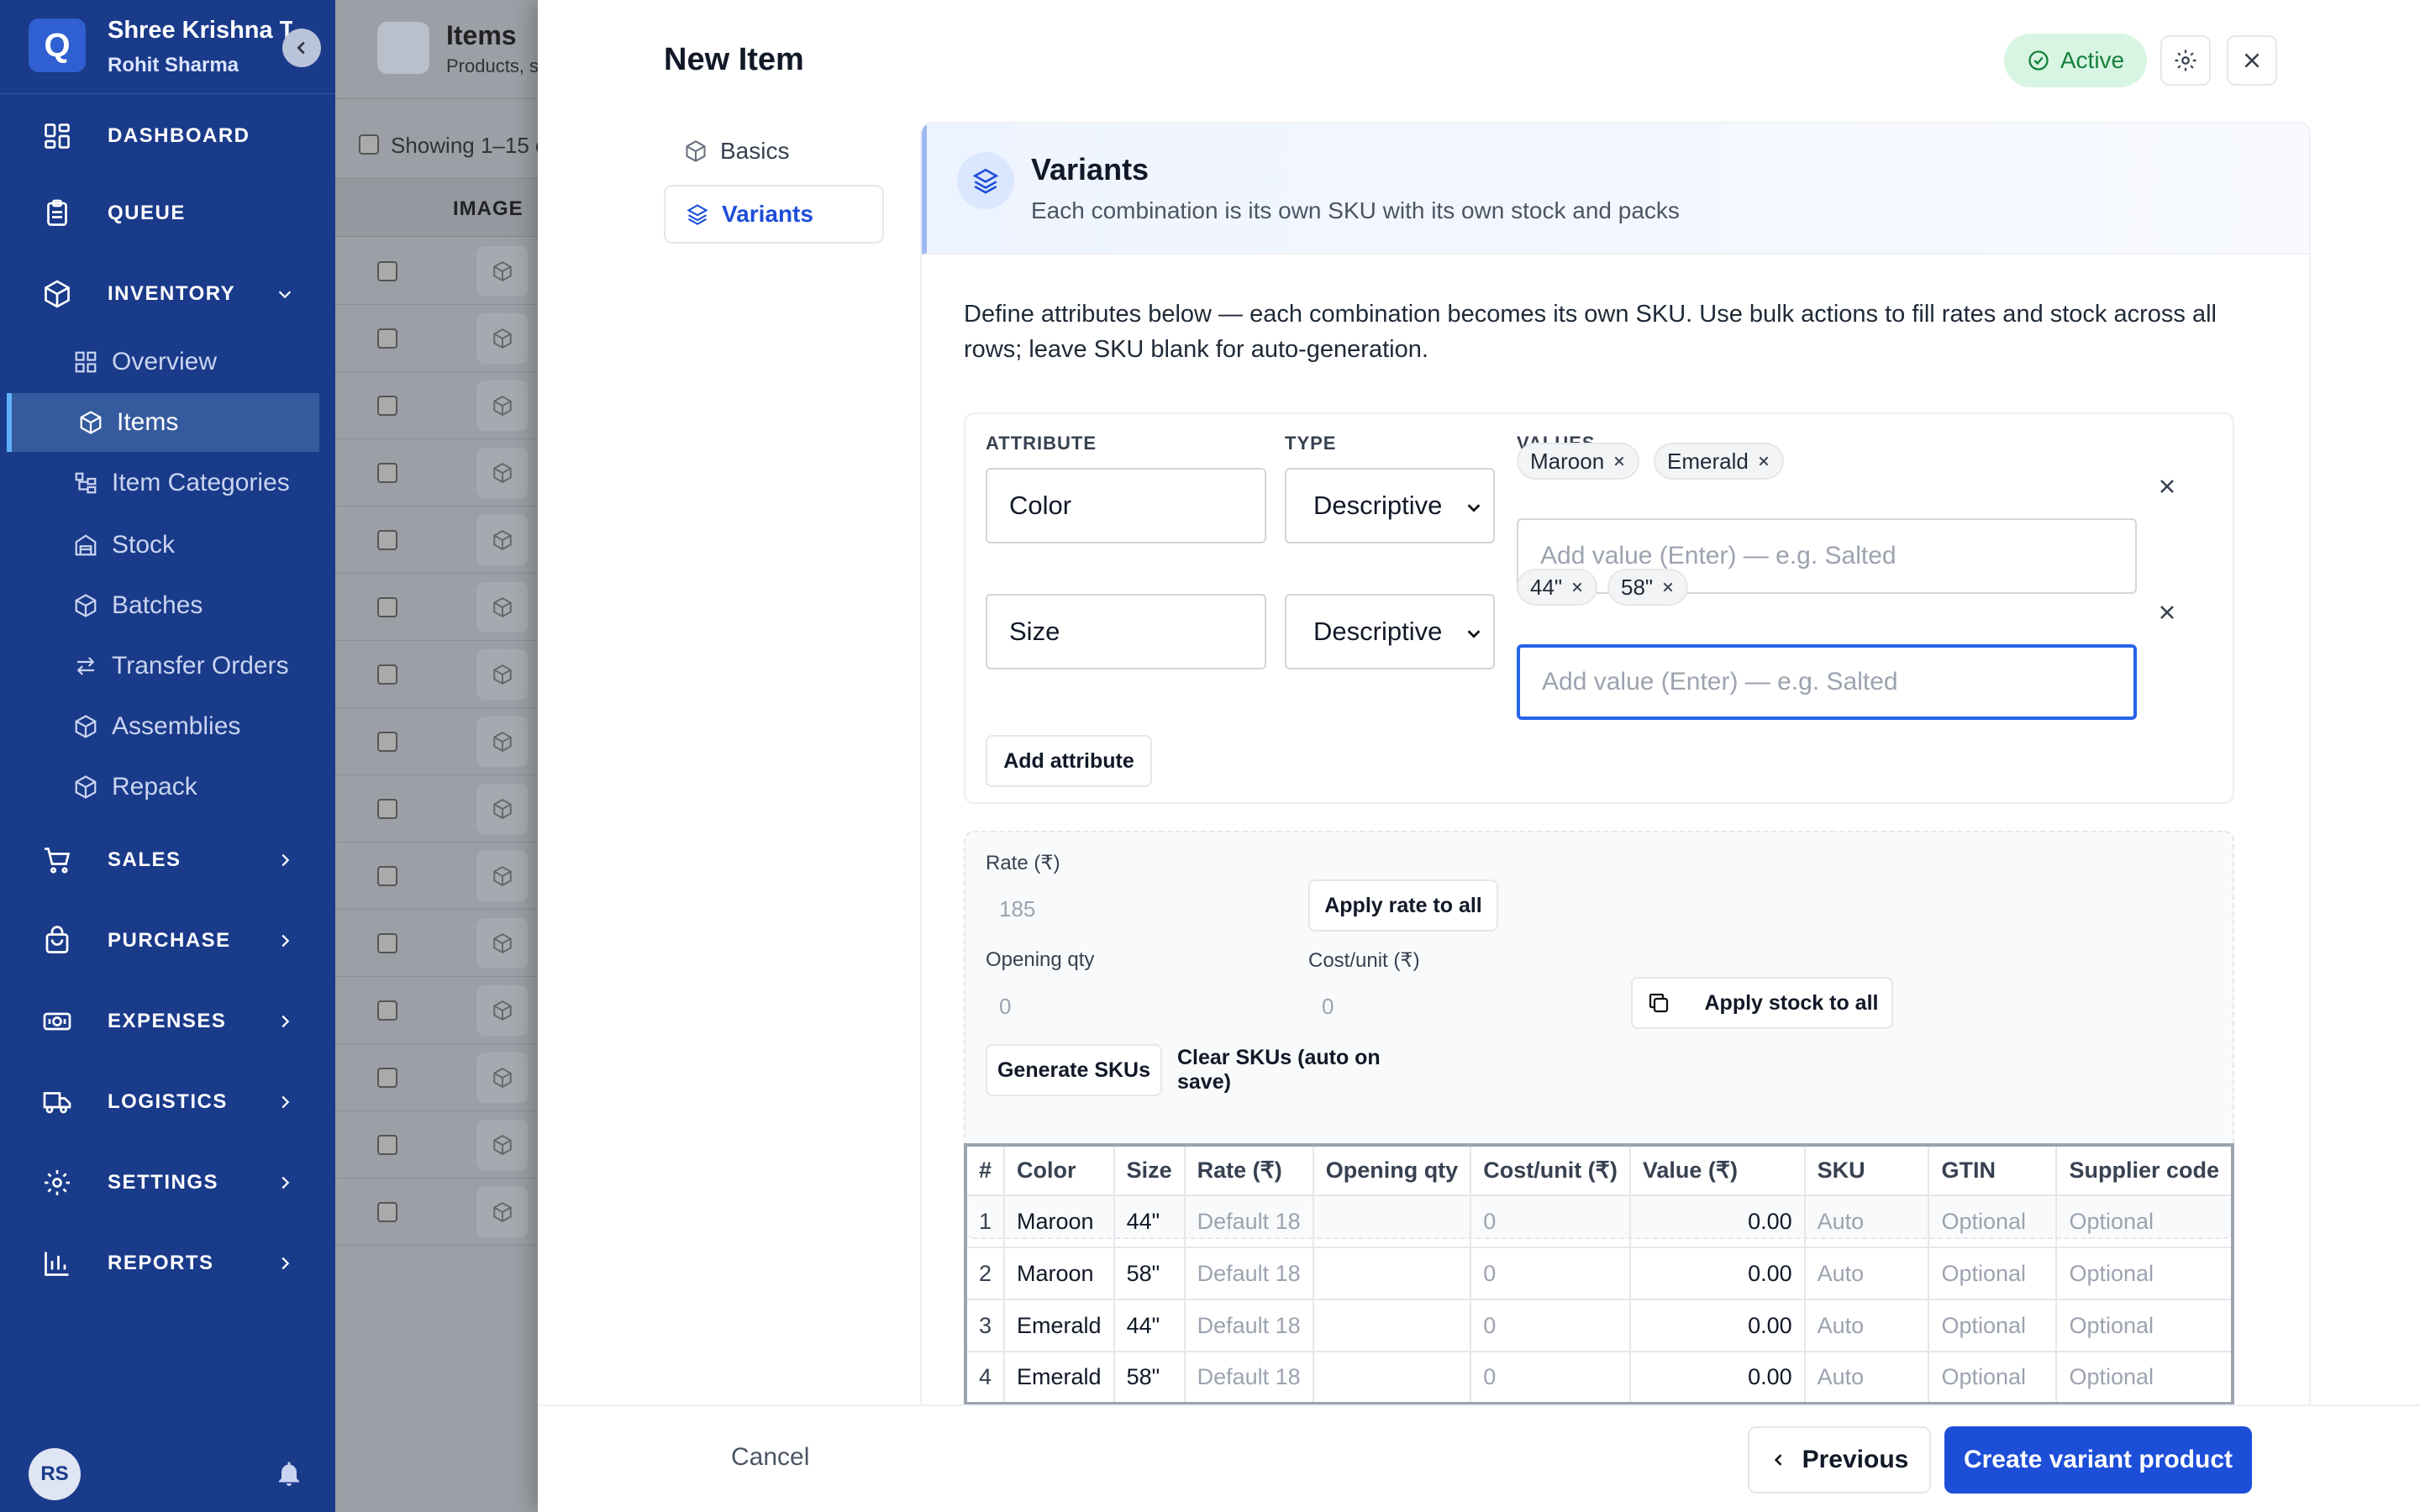  I want to click on nav-purchase: PURCHASE, so click(167, 941).